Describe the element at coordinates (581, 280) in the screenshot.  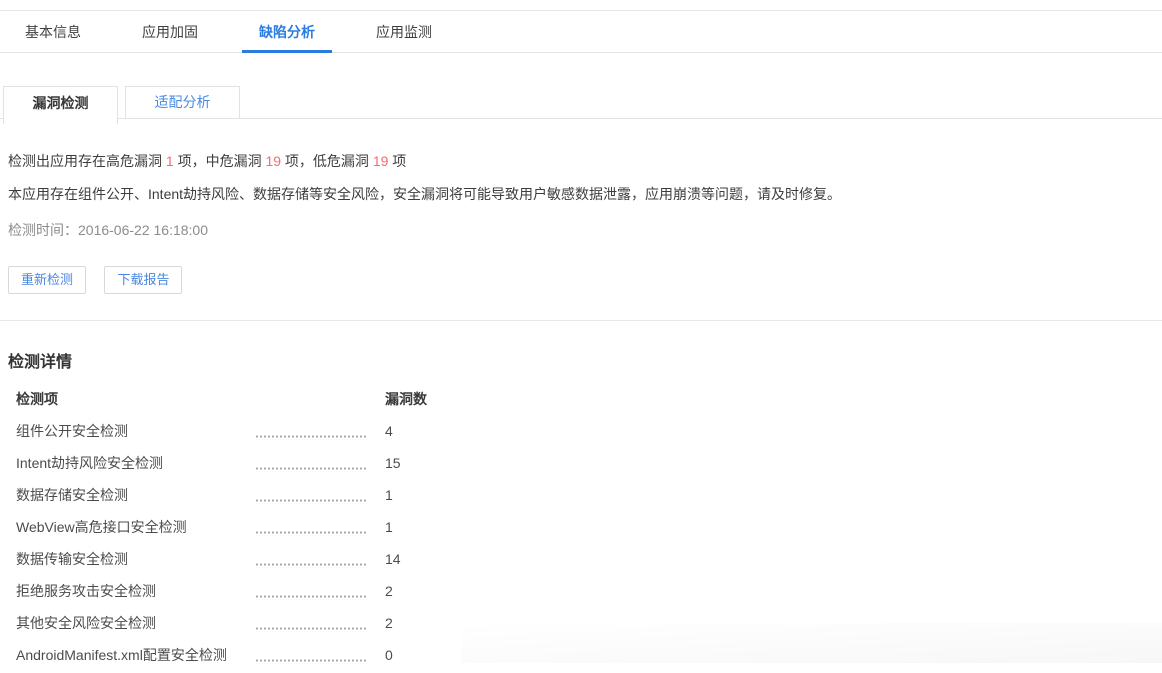
I see `action-button-row: 重新检测 下载报告` at that location.